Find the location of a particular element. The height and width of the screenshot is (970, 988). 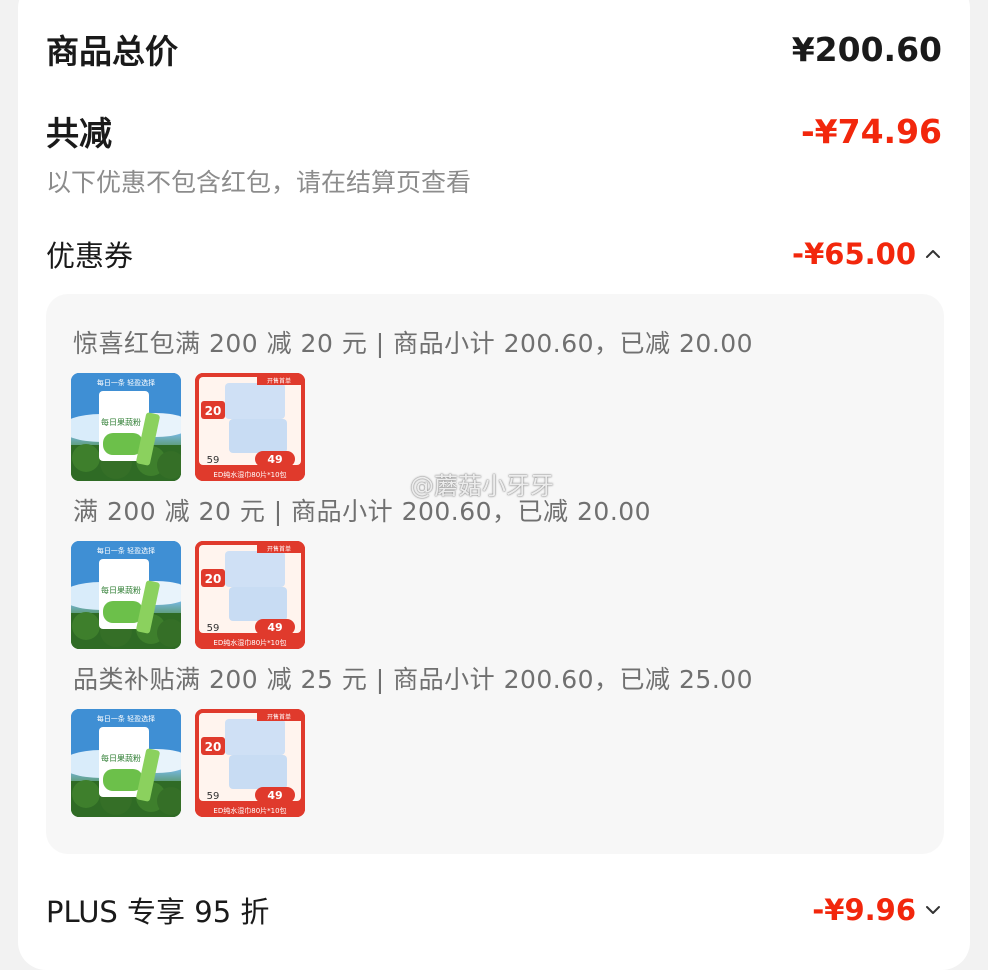

plus-discount-value: -¥9.96 is located at coordinates (864, 910).